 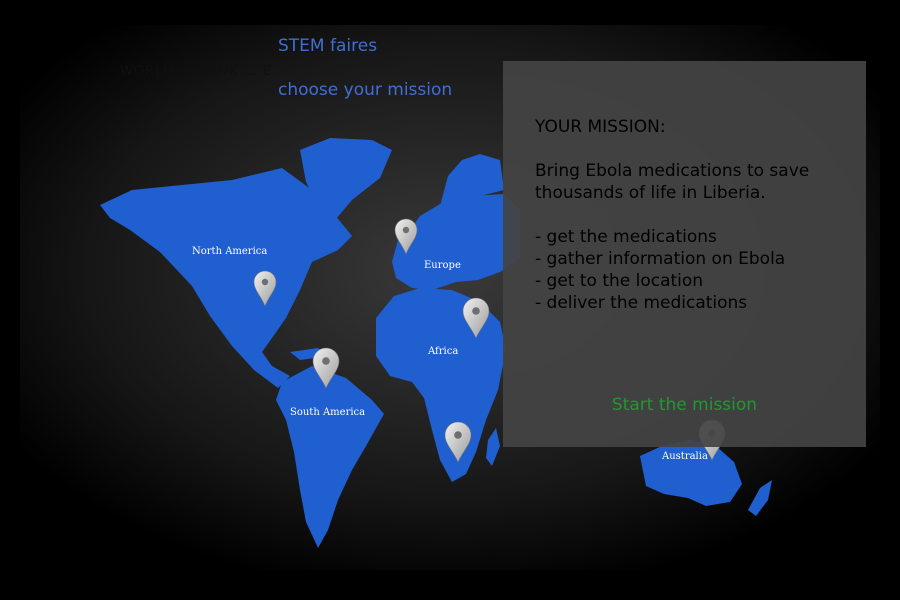 What do you see at coordinates (626, 237) in the screenshot?
I see `mission-task: - get the medications` at bounding box center [626, 237].